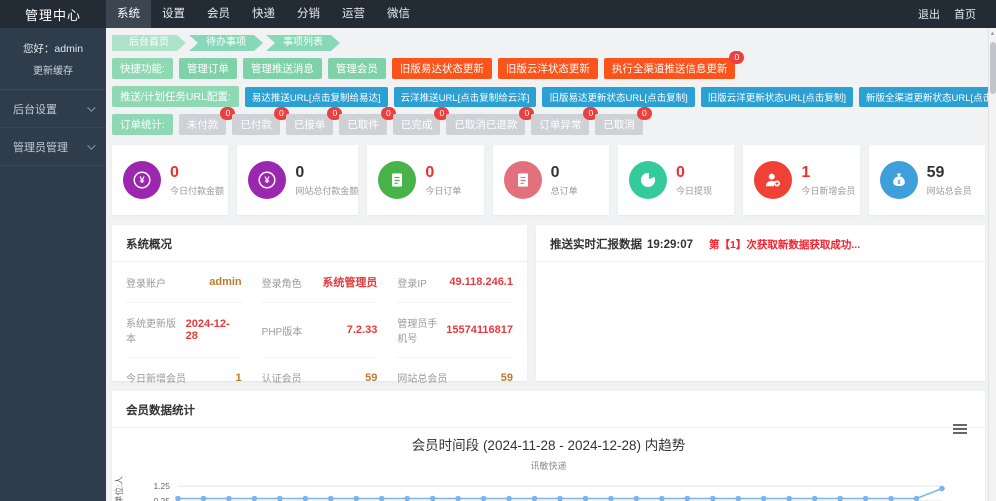  What do you see at coordinates (362, 330) in the screenshot?
I see `overview-value: 7.2.33` at bounding box center [362, 330].